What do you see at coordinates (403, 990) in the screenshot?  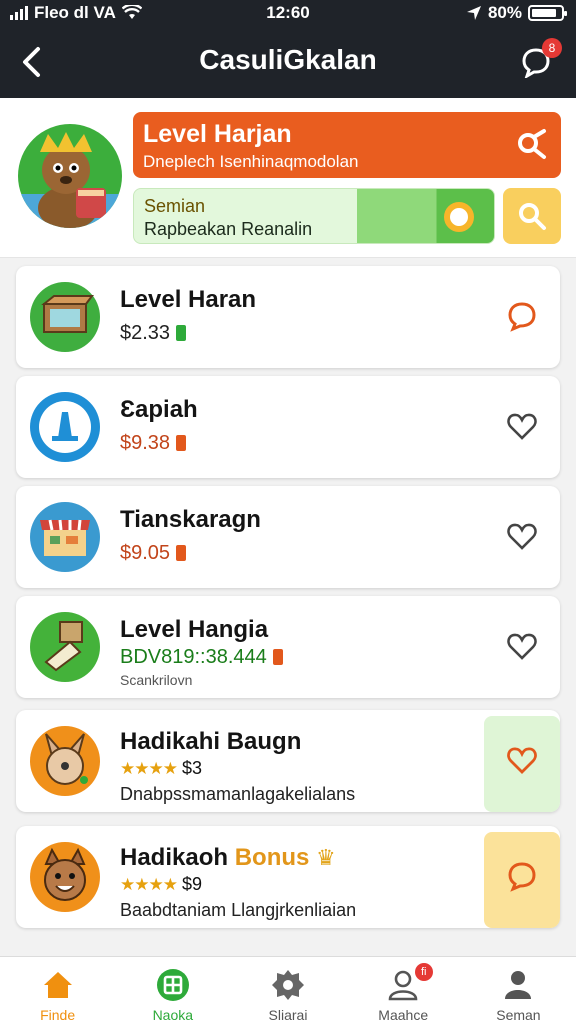 I see `tab-people: fi Maahce` at bounding box center [403, 990].